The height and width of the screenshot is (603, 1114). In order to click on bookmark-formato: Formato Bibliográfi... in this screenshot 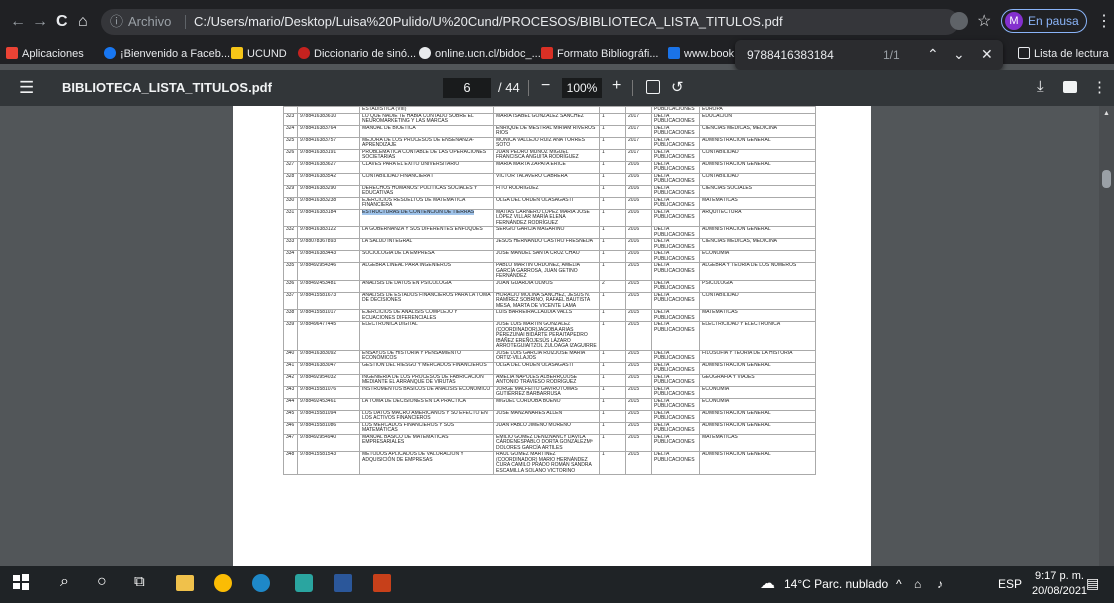, I will do `click(599, 54)`.